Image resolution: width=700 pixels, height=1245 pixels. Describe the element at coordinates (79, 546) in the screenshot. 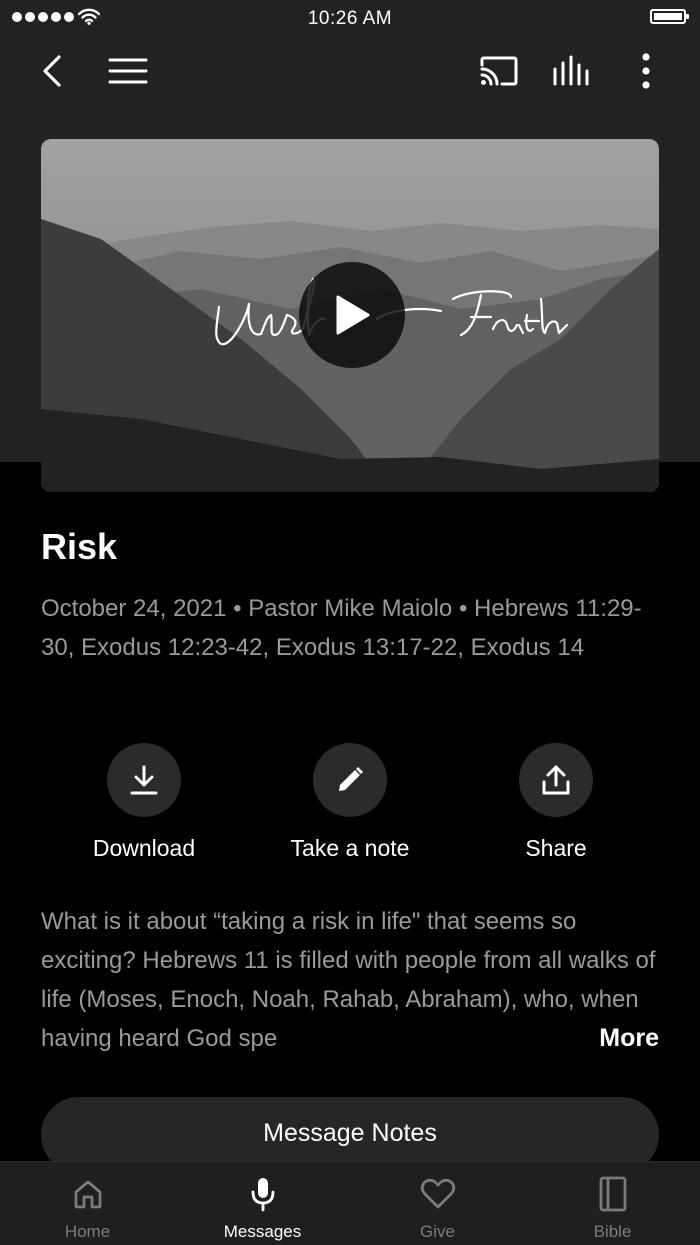

I see `message-title: Risk` at that location.